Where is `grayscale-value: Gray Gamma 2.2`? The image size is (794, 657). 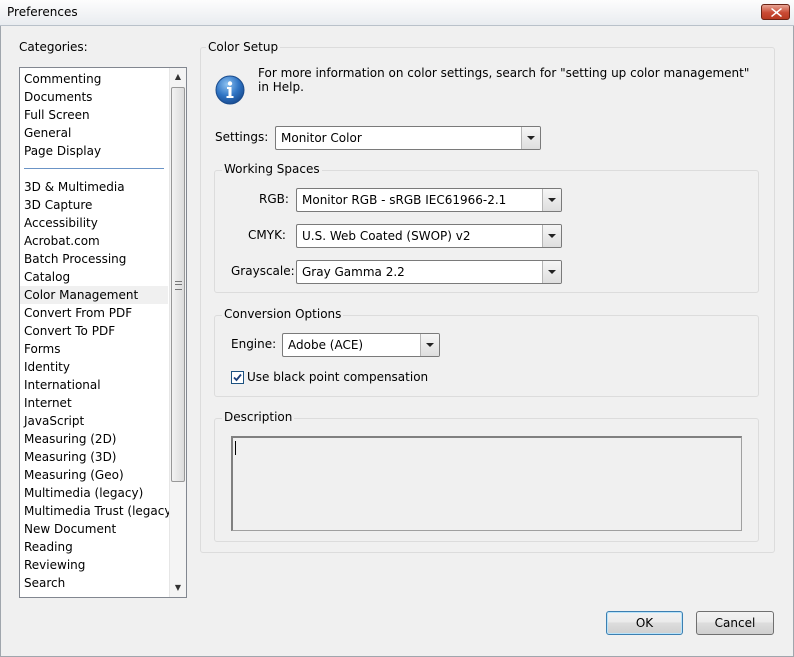
grayscale-value: Gray Gamma 2.2 is located at coordinates (353, 272).